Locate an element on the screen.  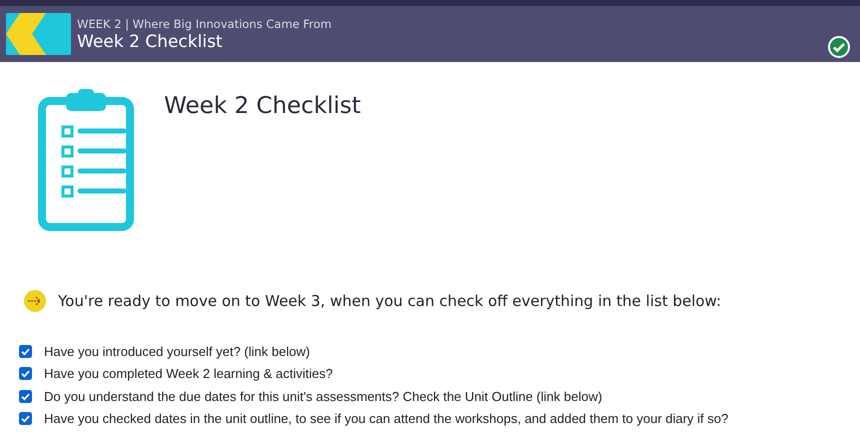
page-title: Week 2 Checklist is located at coordinates (150, 42).